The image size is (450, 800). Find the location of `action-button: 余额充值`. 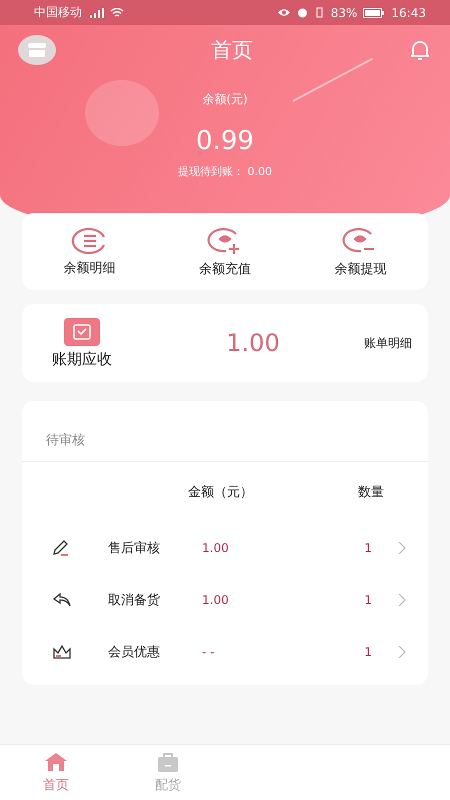

action-button: 余额充值 is located at coordinates (225, 252).